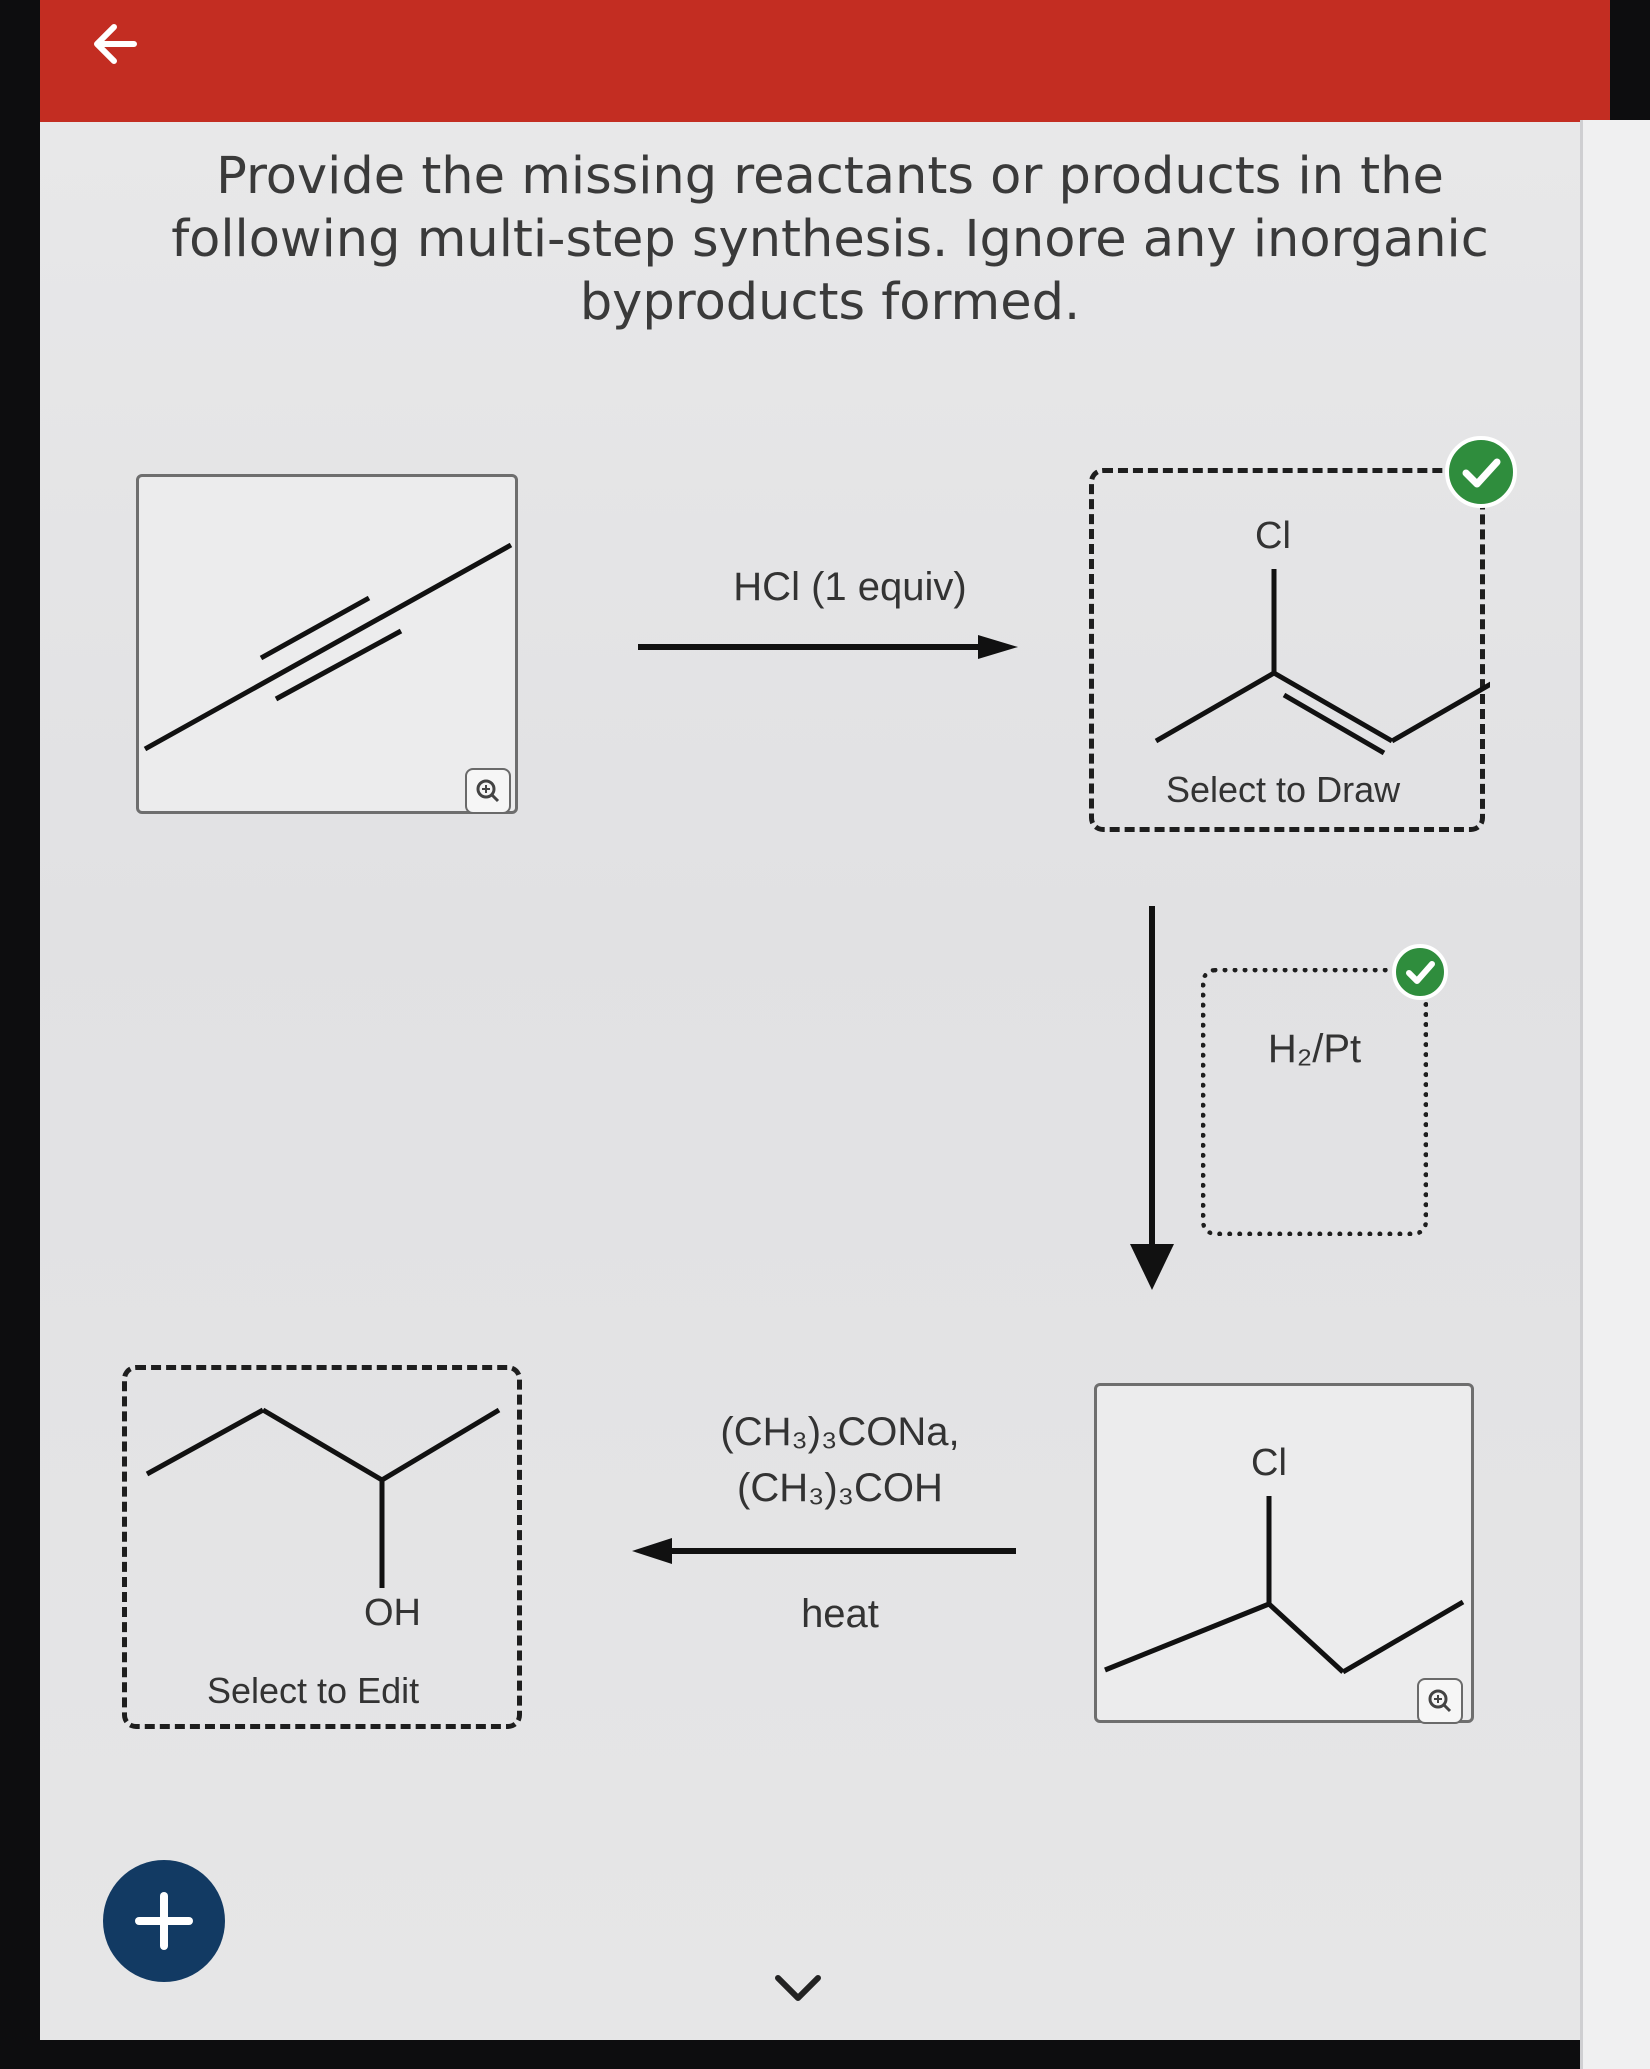 This screenshot has width=1650, height=2069. I want to click on step2-reagent-box: H₂/Pt, so click(1314, 1102).